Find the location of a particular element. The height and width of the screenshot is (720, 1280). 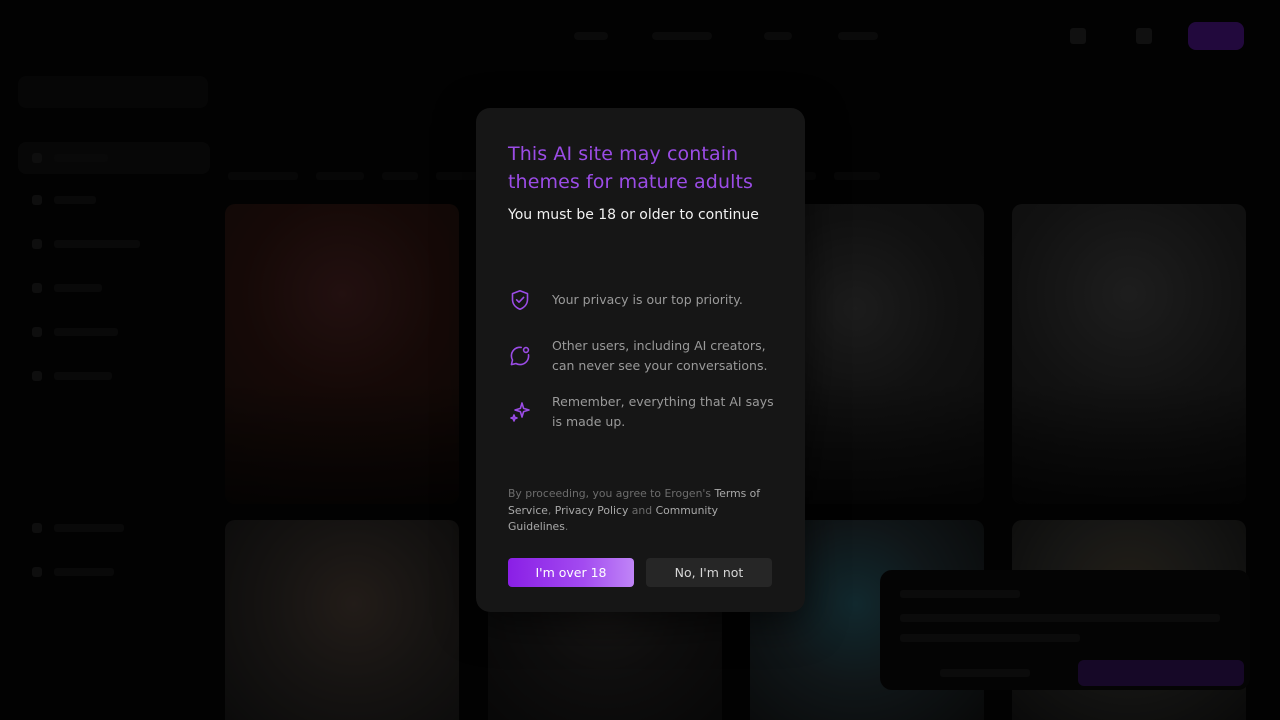

chat-bubble-icon is located at coordinates (520, 356).